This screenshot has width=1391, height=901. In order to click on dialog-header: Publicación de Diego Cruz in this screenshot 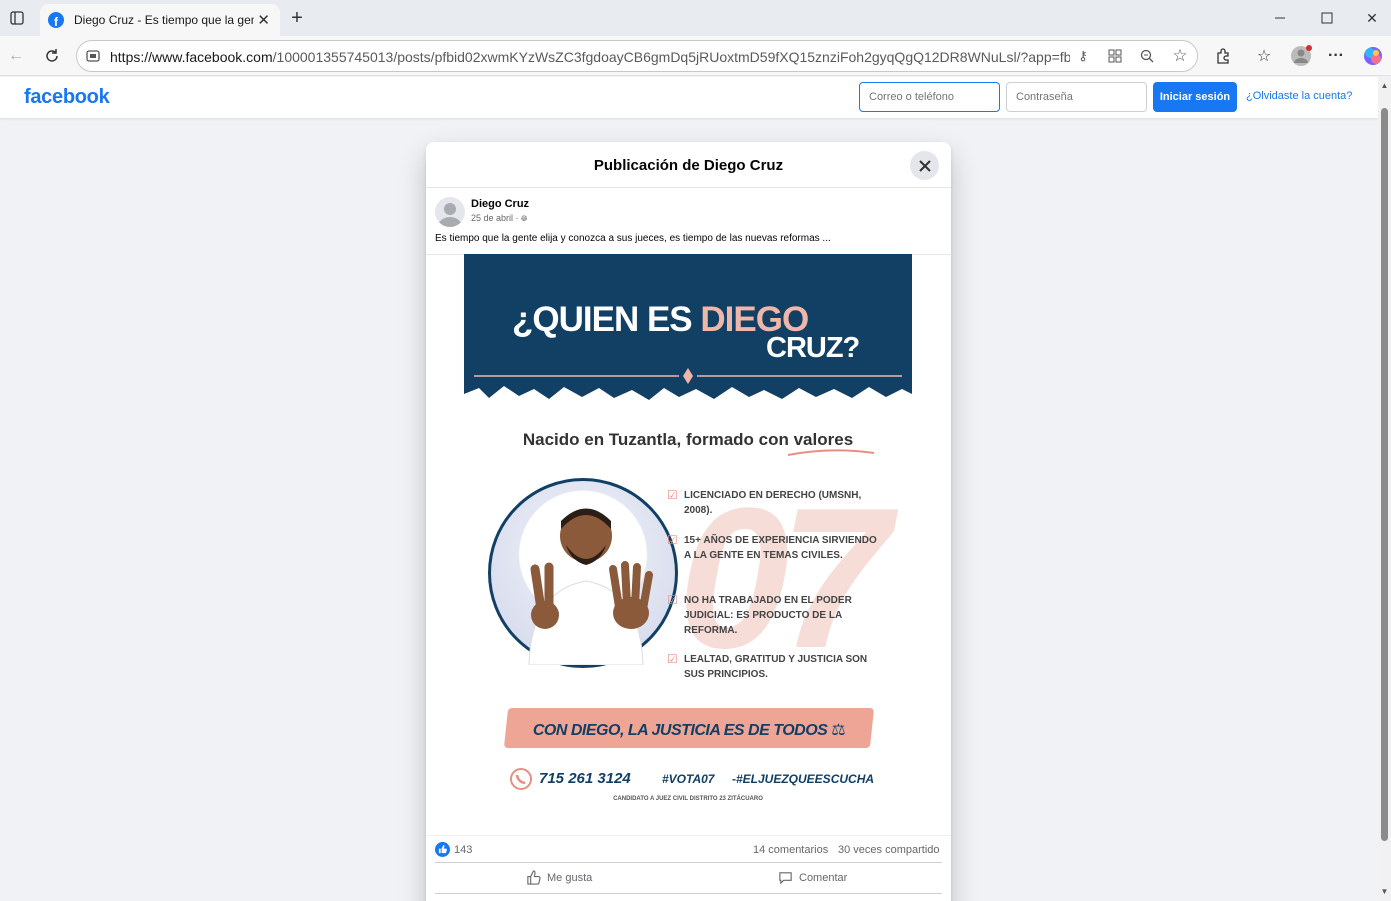, I will do `click(688, 165)`.